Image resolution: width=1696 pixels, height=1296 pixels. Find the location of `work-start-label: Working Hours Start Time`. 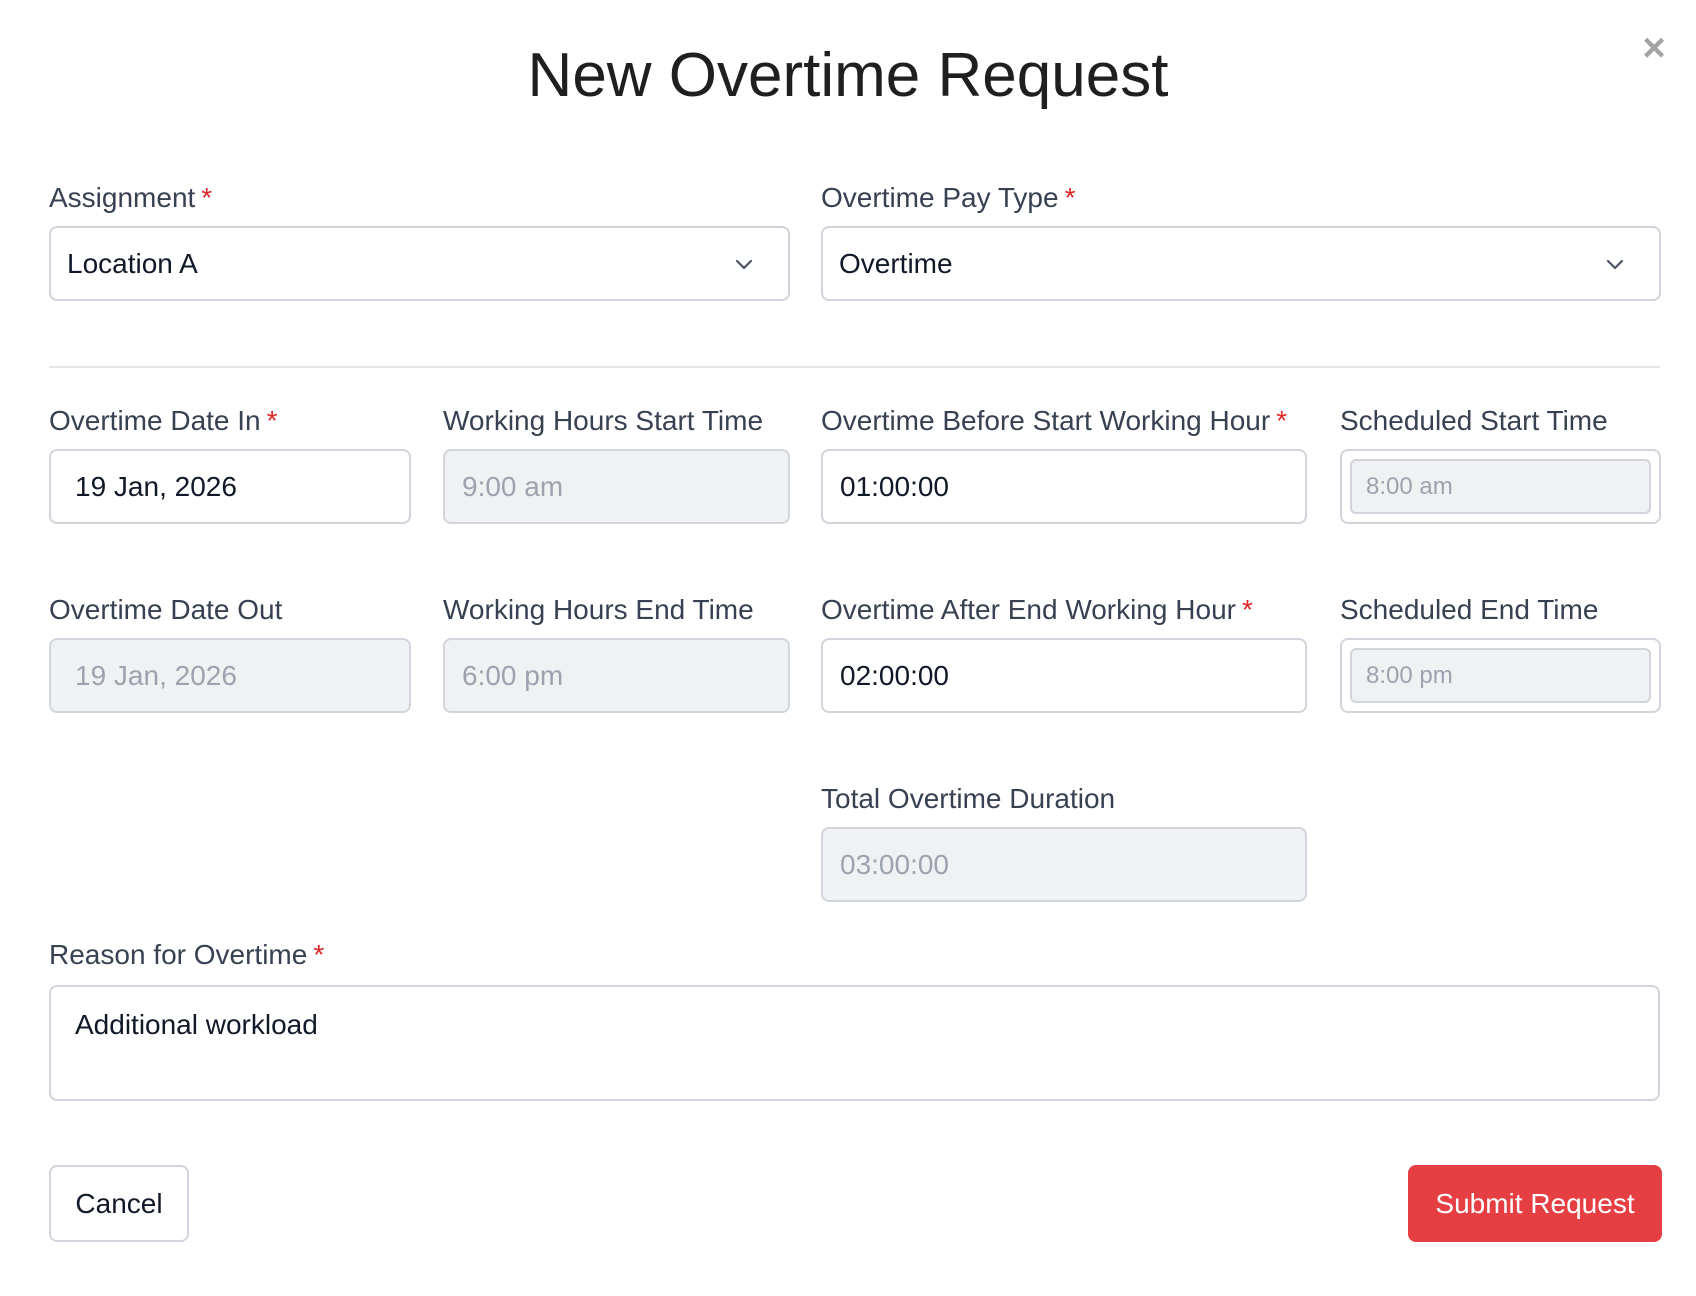

work-start-label: Working Hours Start Time is located at coordinates (603, 420).